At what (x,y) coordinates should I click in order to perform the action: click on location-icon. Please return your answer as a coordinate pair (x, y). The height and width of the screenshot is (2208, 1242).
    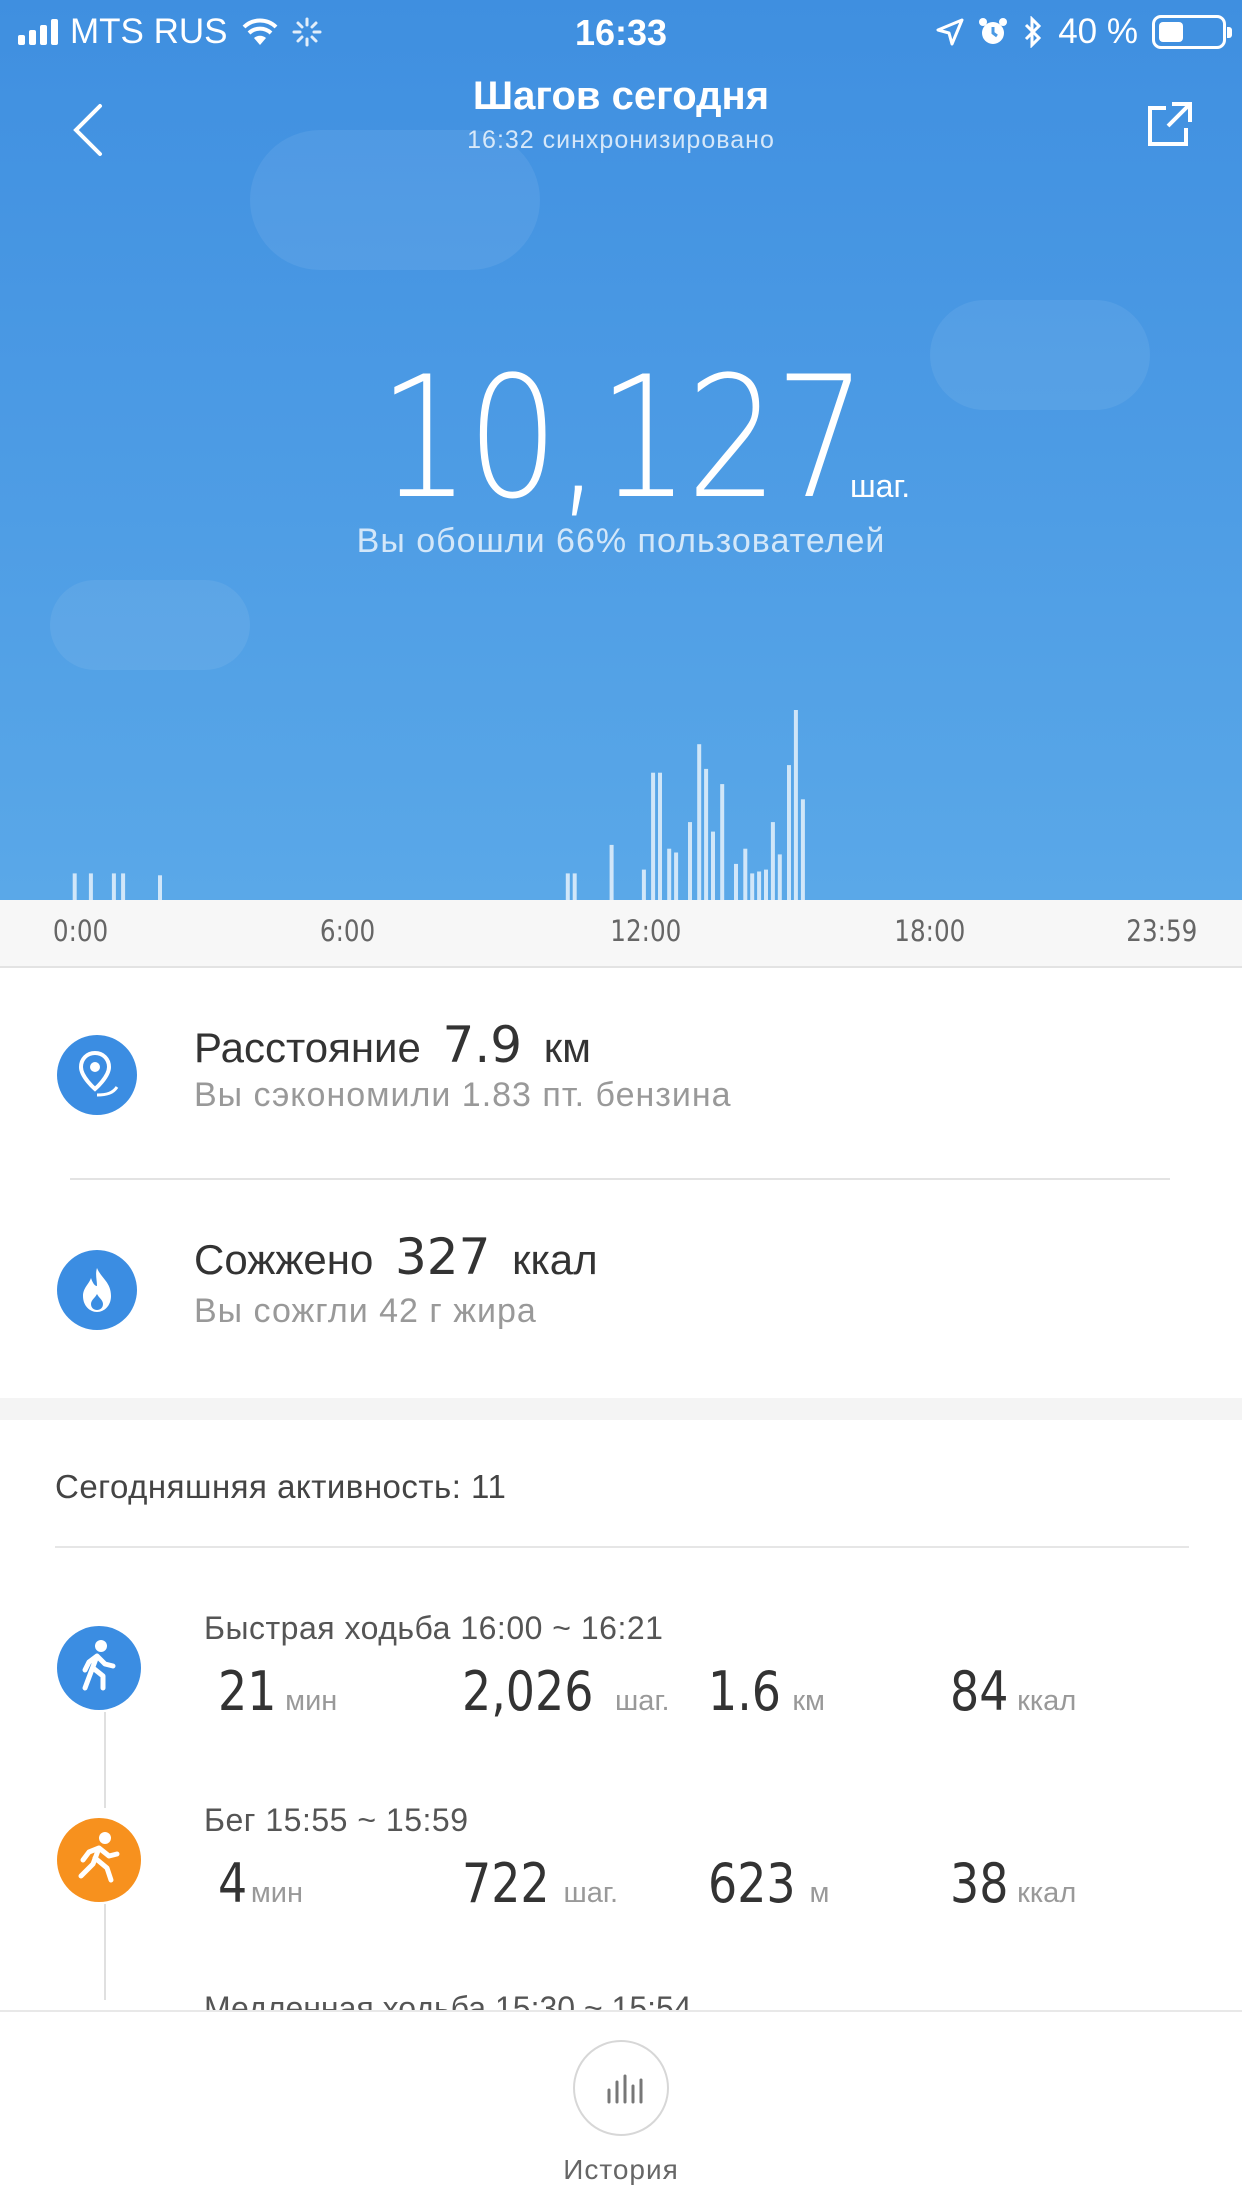
    Looking at the image, I should click on (97, 1075).